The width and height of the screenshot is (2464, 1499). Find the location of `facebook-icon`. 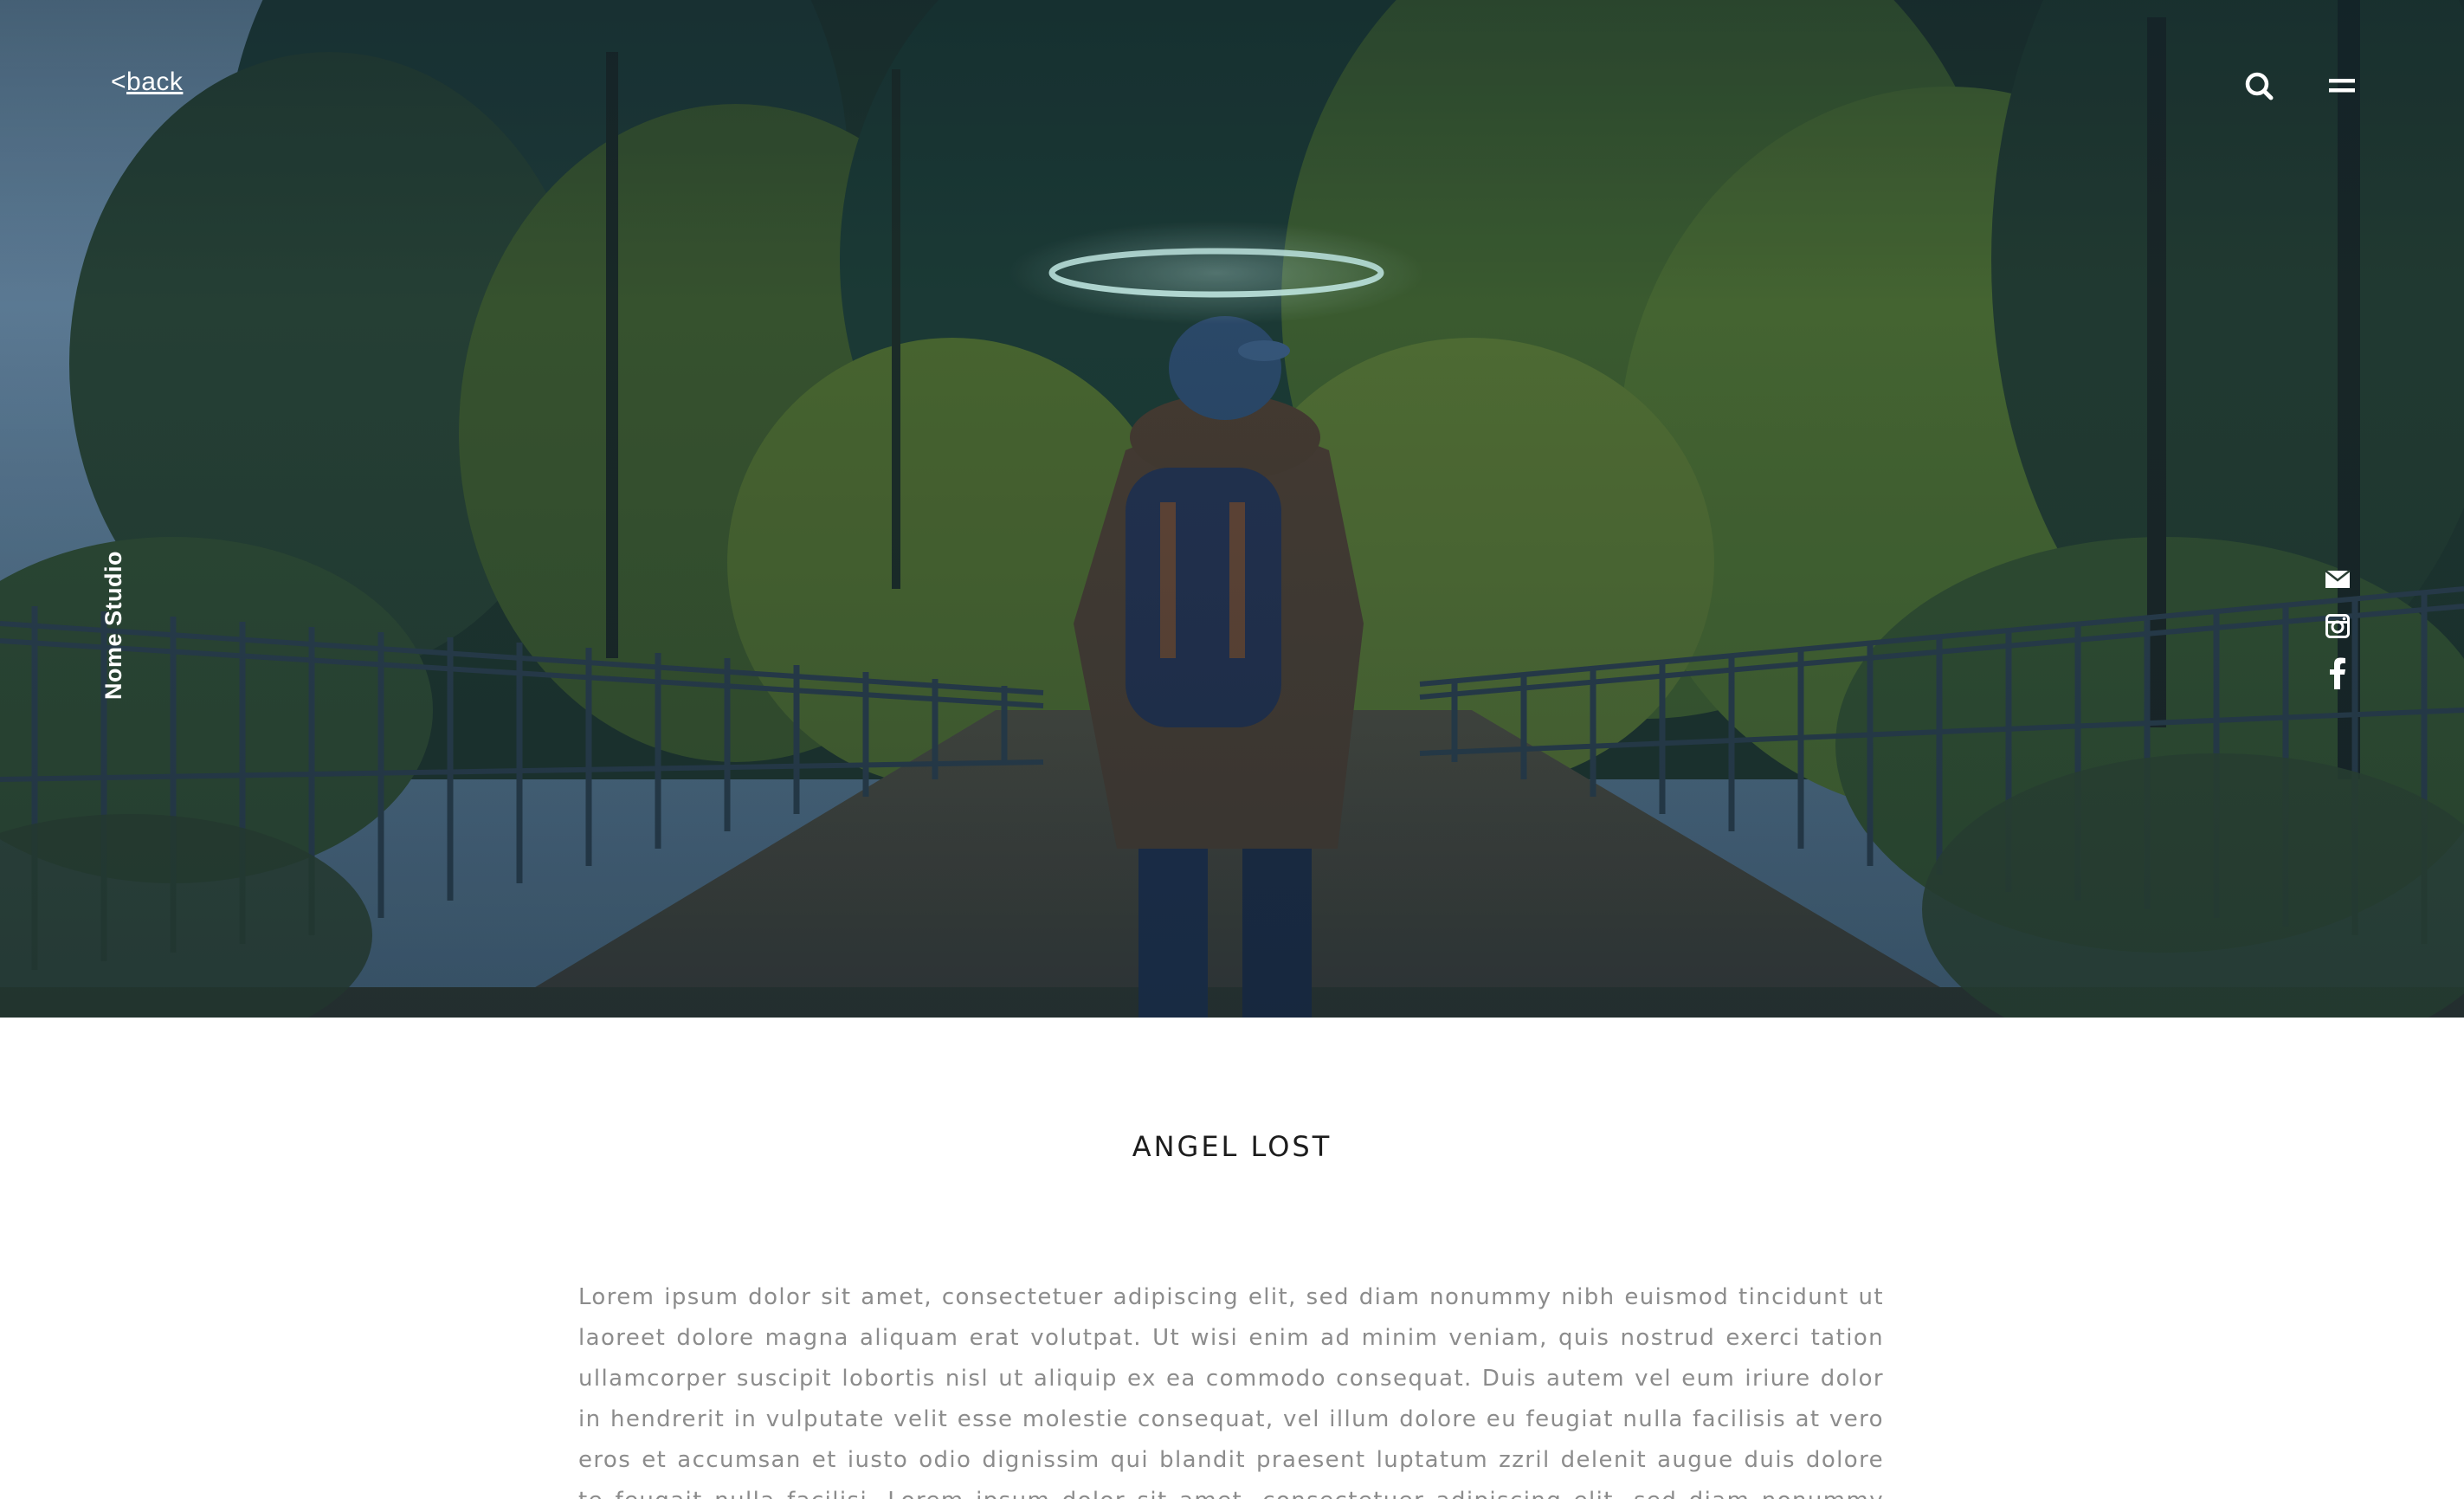

facebook-icon is located at coordinates (2337, 673).